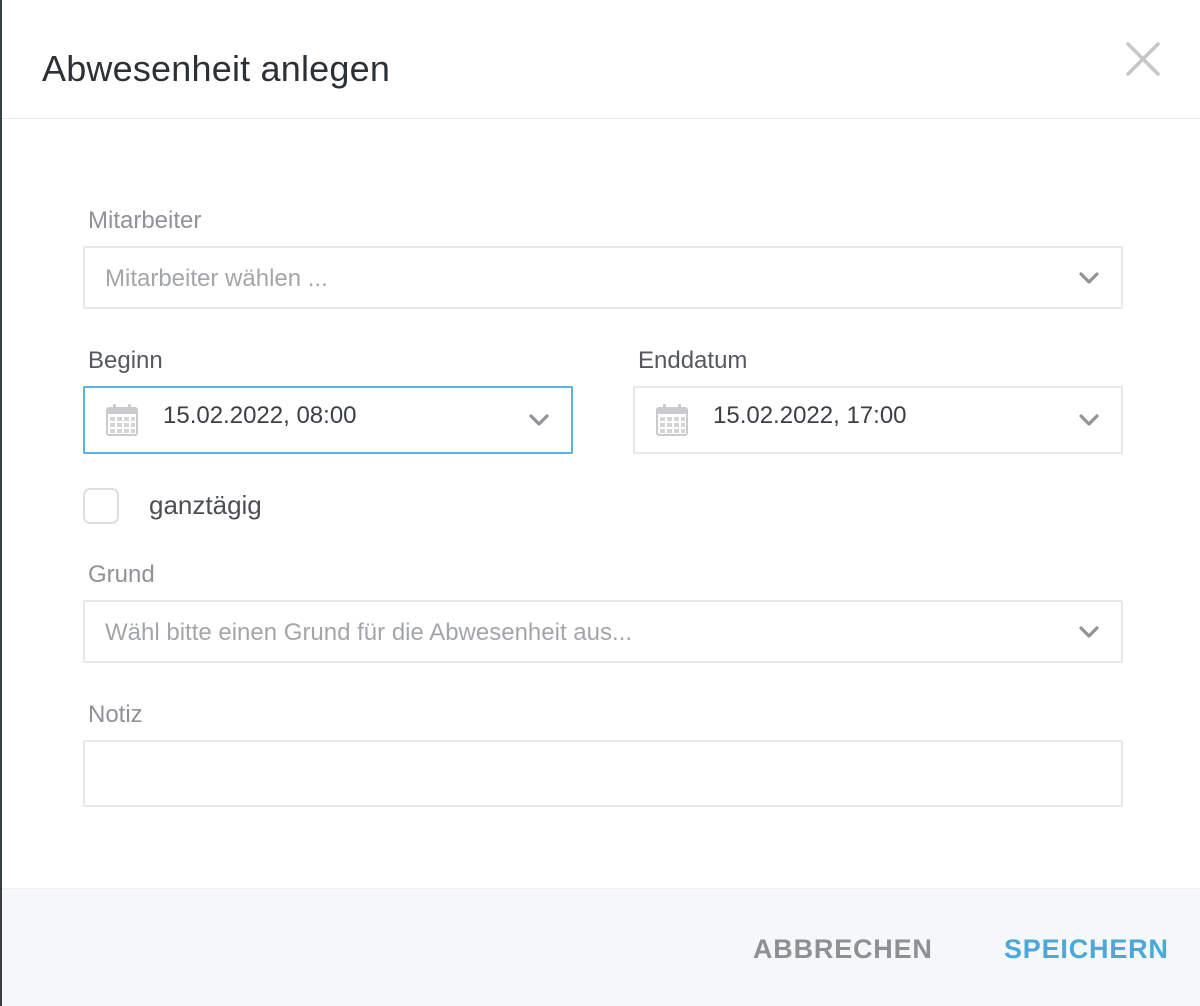  What do you see at coordinates (101, 506) in the screenshot?
I see `all-day-checkbox` at bounding box center [101, 506].